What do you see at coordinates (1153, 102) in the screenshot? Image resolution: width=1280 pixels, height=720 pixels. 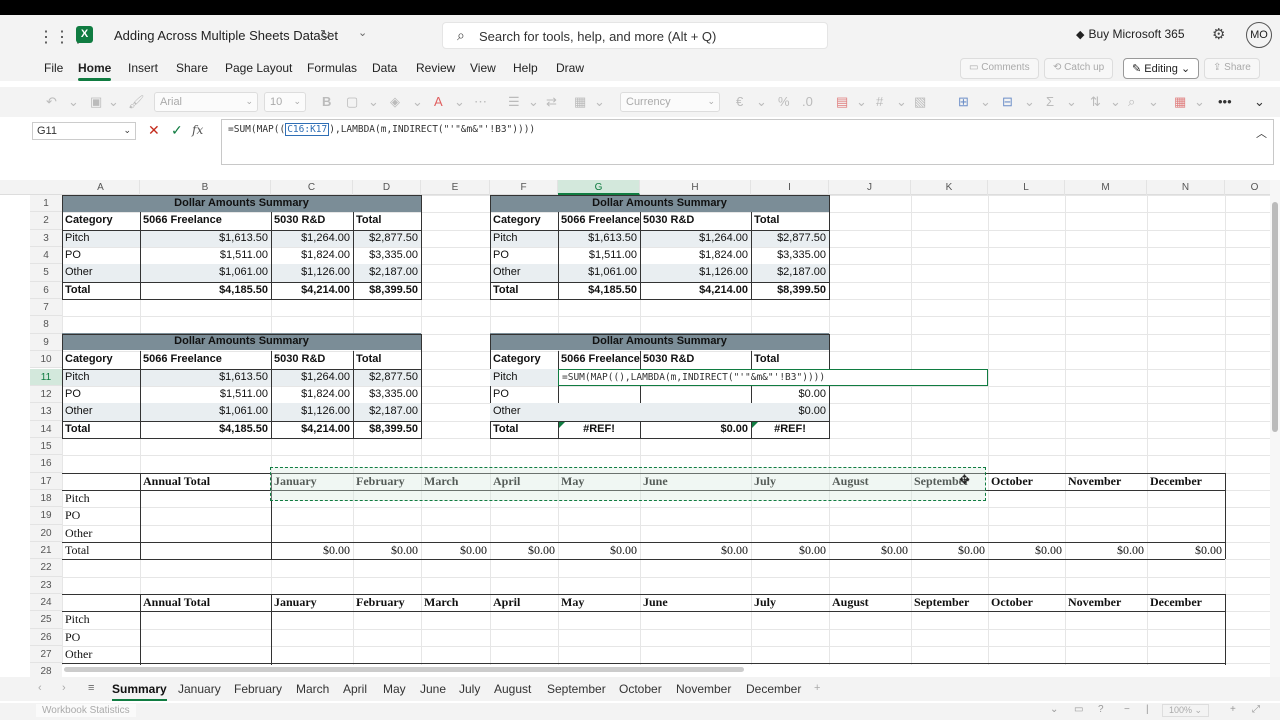 I see `find-dropdown-icon: ⌄` at bounding box center [1153, 102].